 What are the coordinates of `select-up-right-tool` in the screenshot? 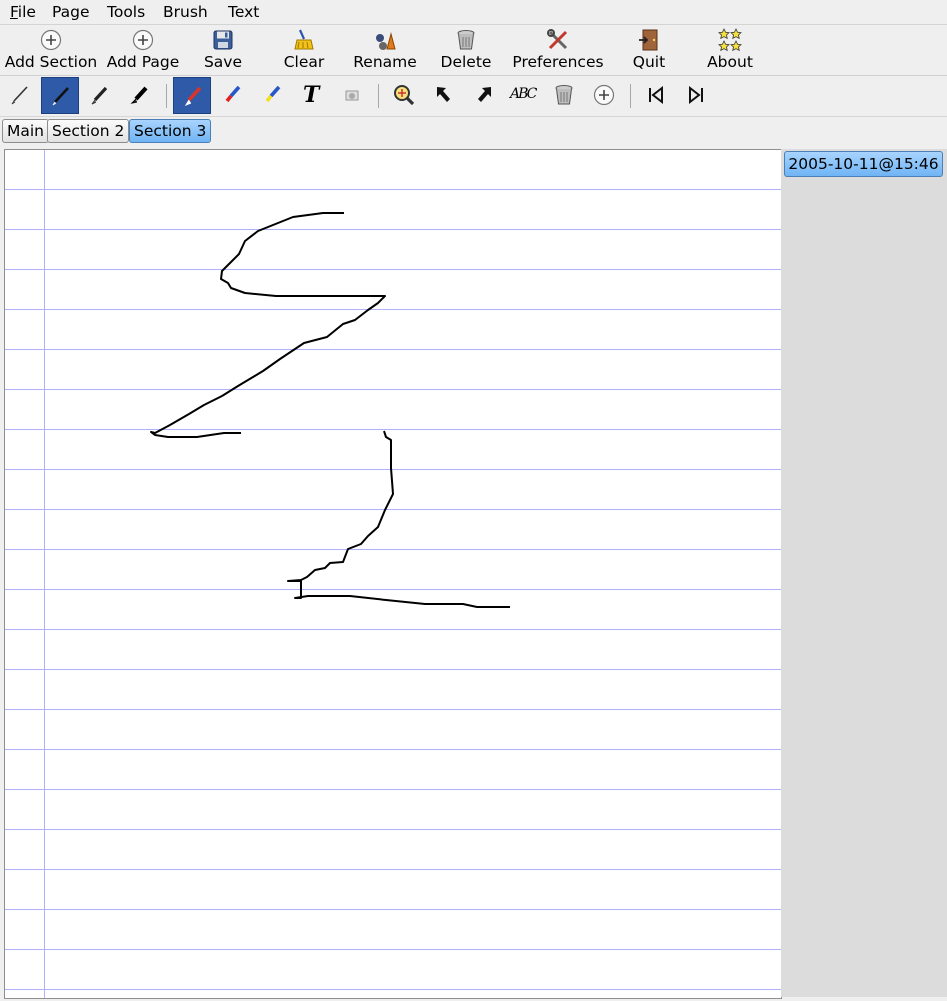 It's located at (484, 95).